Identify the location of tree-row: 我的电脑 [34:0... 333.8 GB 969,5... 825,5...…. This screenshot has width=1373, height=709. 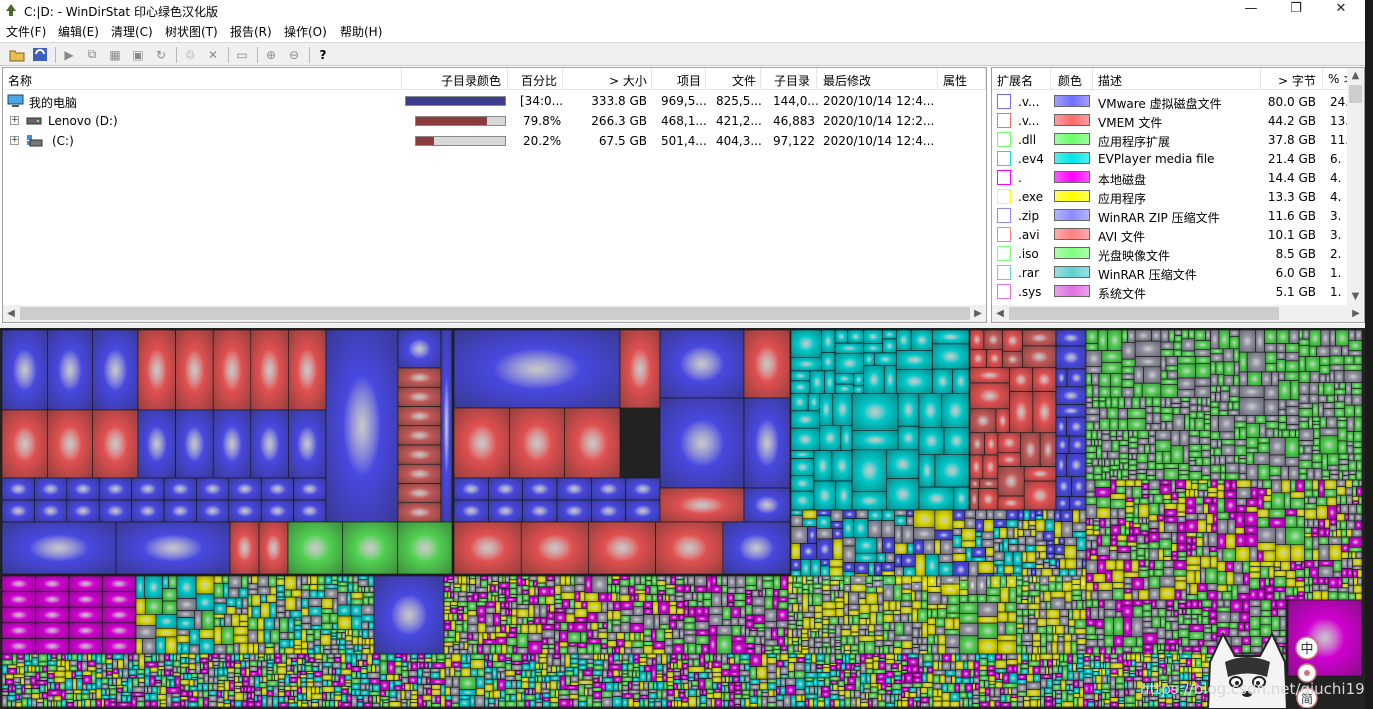
(494, 101).